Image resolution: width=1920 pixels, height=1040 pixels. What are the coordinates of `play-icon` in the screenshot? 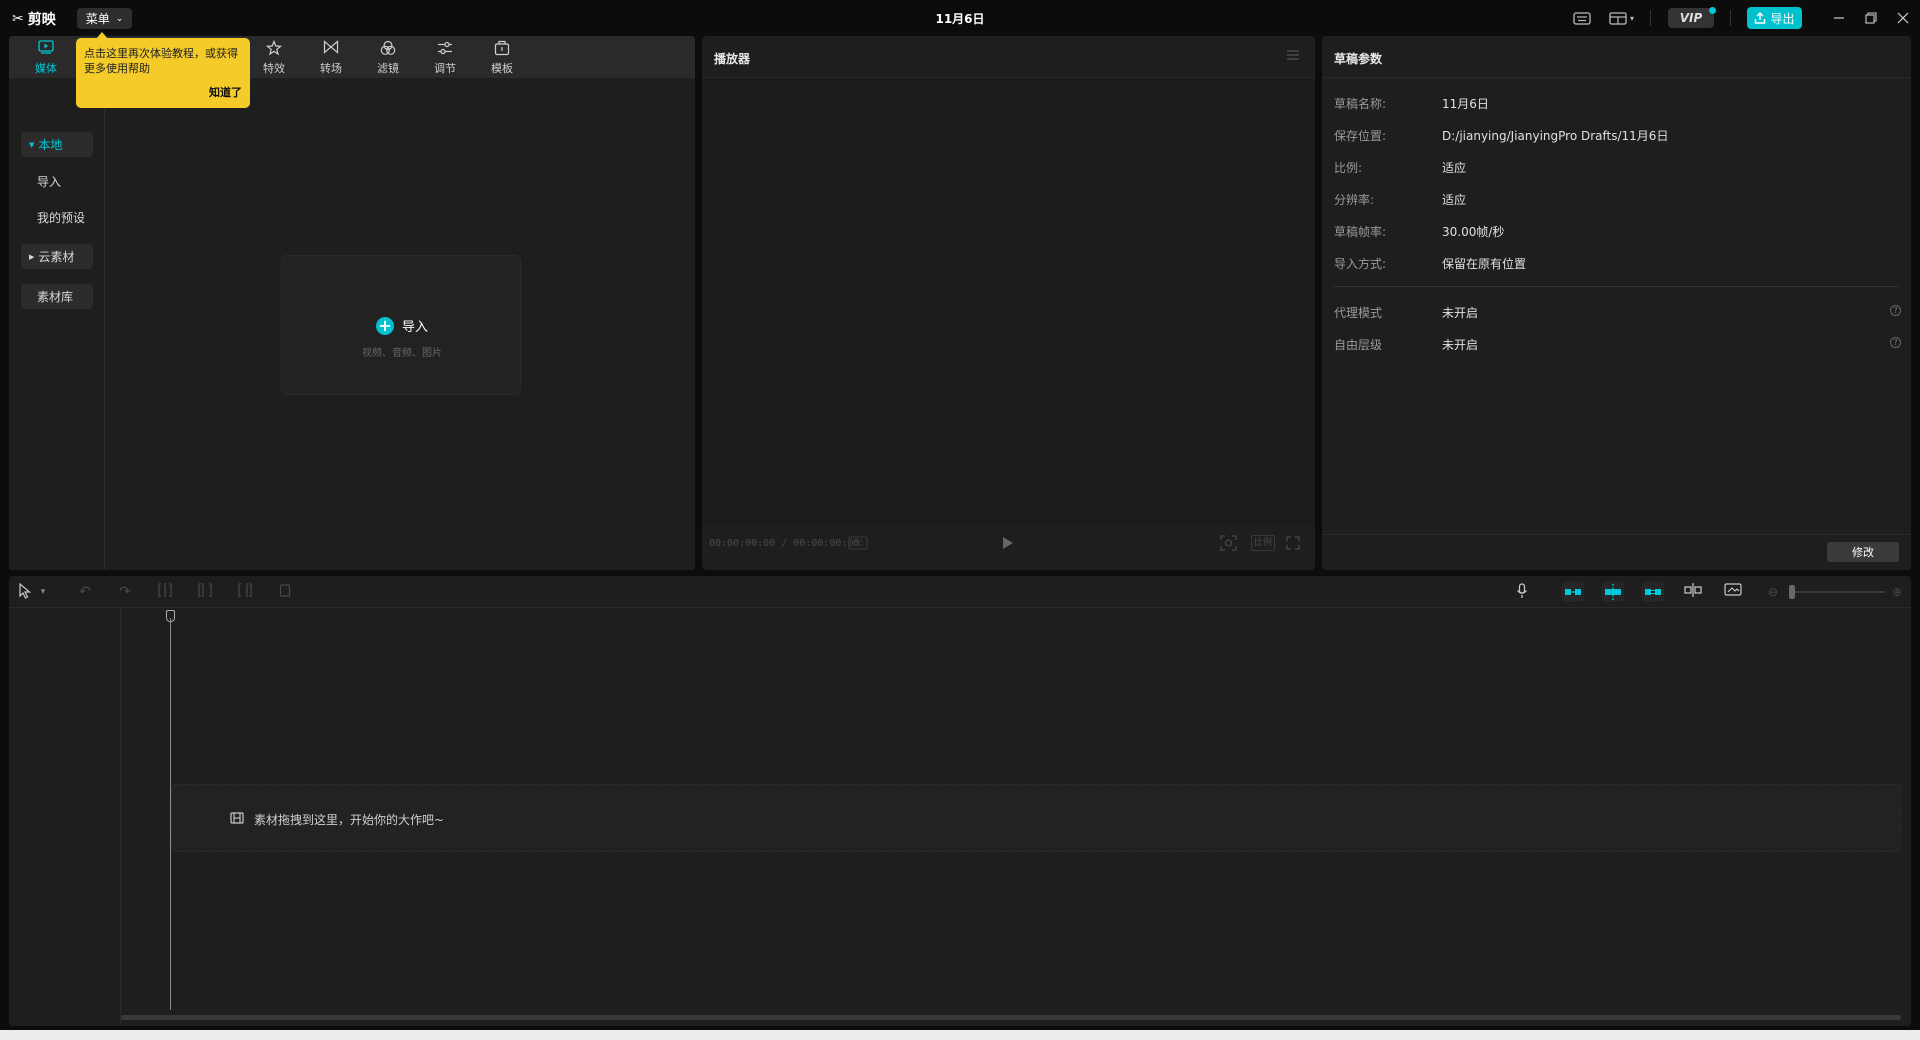 It's located at (1008, 544).